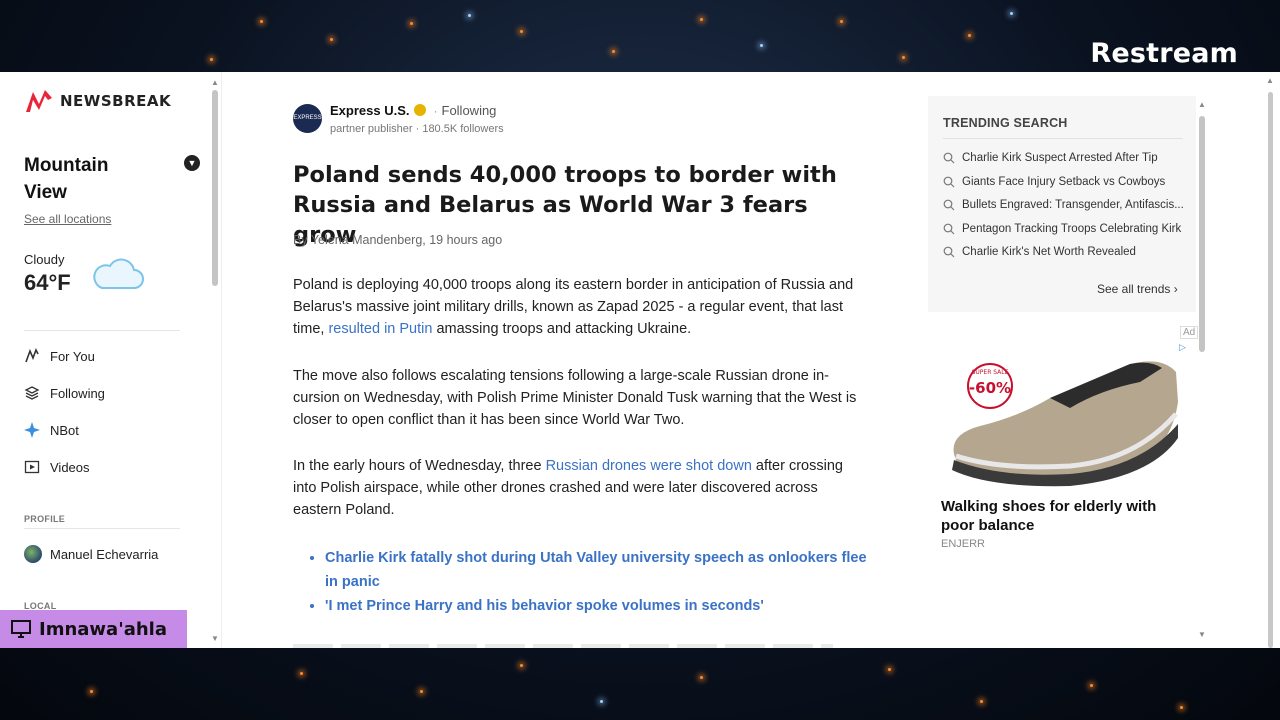 This screenshot has width=1280, height=720. I want to click on verified-badge-icon, so click(419, 110).